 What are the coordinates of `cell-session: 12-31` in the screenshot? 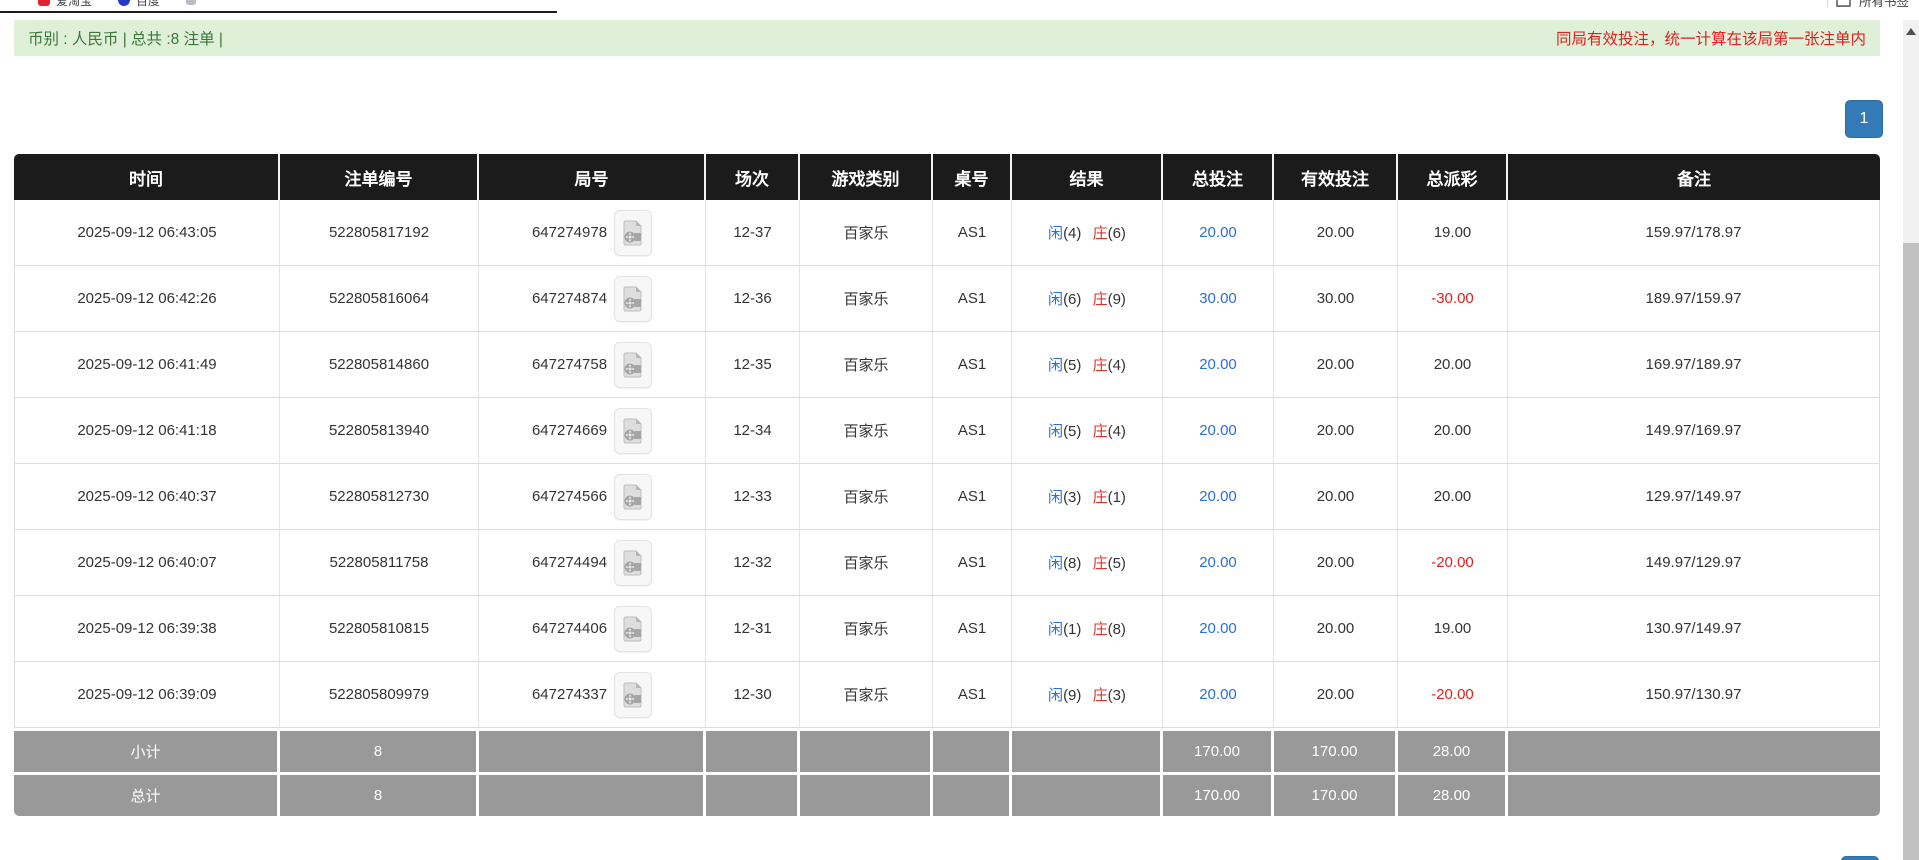 It's located at (753, 629).